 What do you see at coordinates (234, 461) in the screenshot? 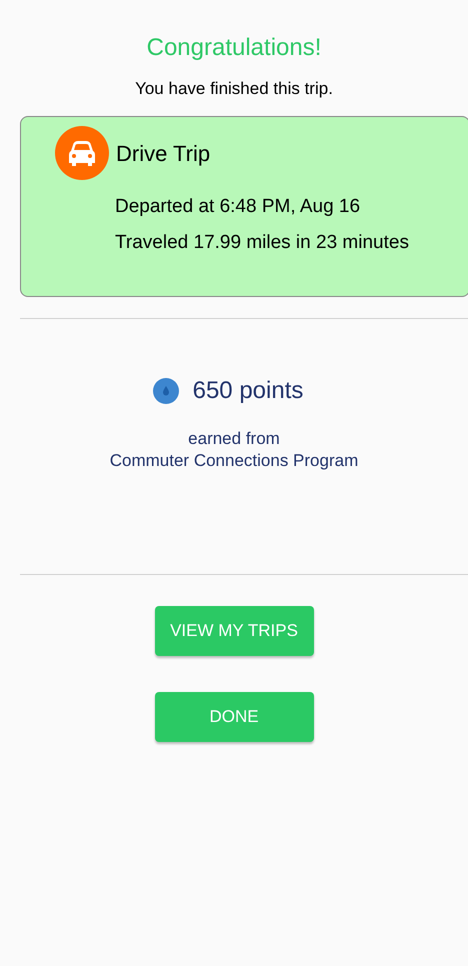
I see `program-name: Commuter Connections Program` at bounding box center [234, 461].